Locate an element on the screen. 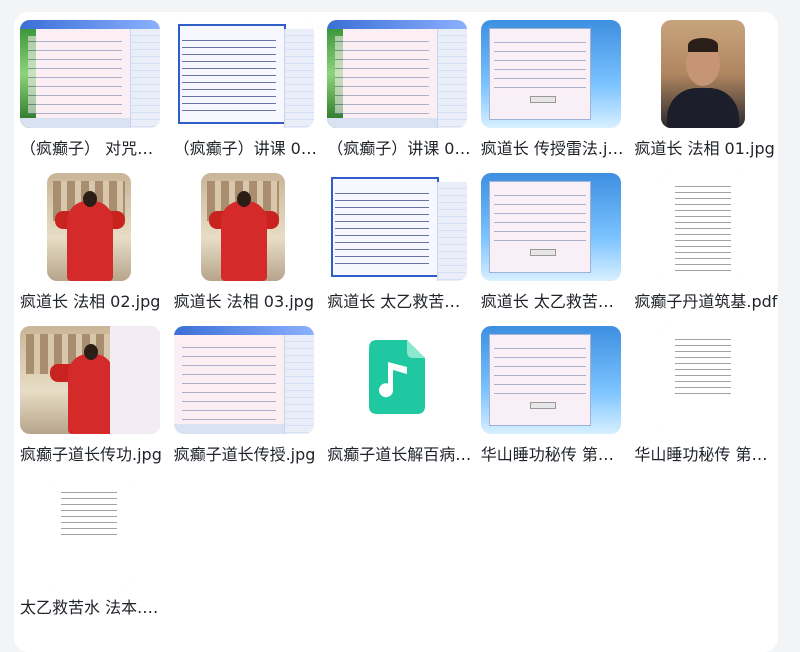  file-name: 疯道长 法相 02.jpg is located at coordinates (90, 301).